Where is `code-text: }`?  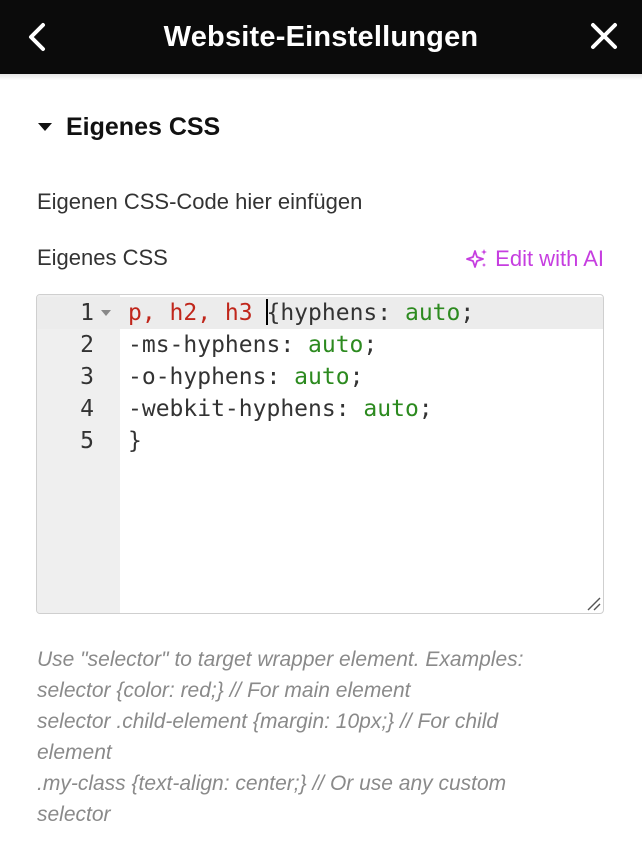 code-text: } is located at coordinates (135, 441).